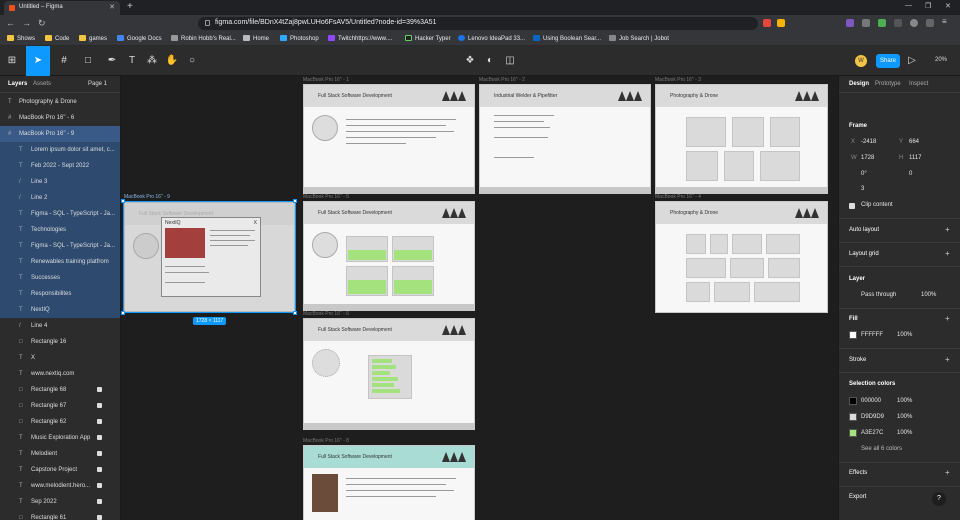  Describe the element at coordinates (881, 449) in the screenshot. I see `see-all-colors-link: See all 6 colors` at that location.